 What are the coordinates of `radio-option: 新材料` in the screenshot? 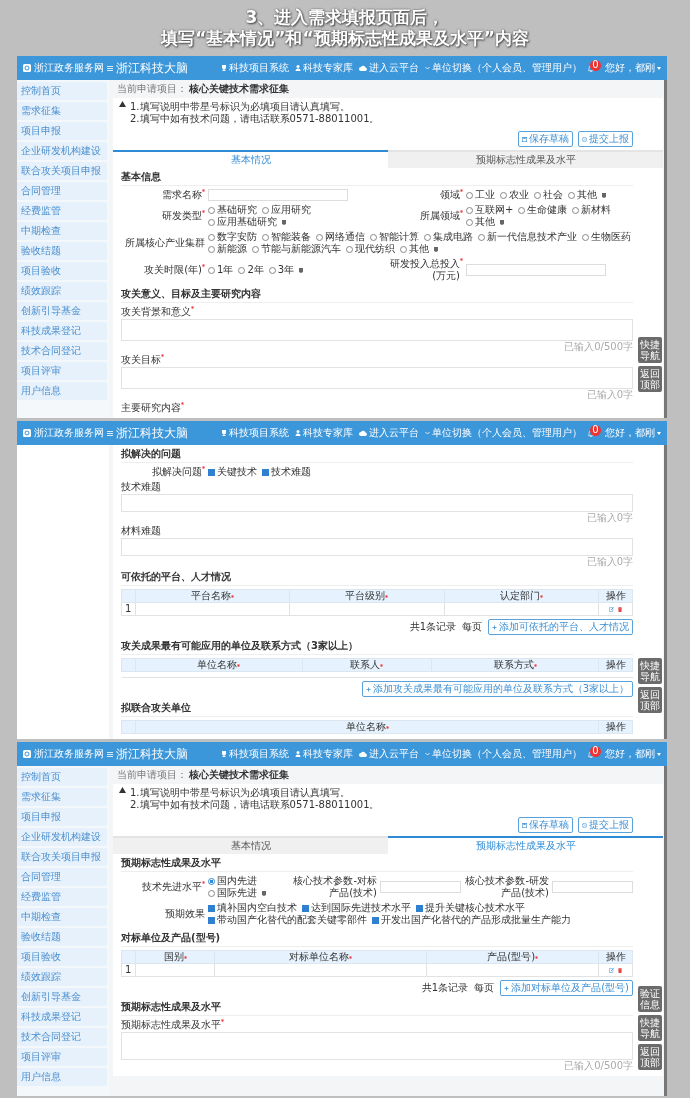 It's located at (592, 210).